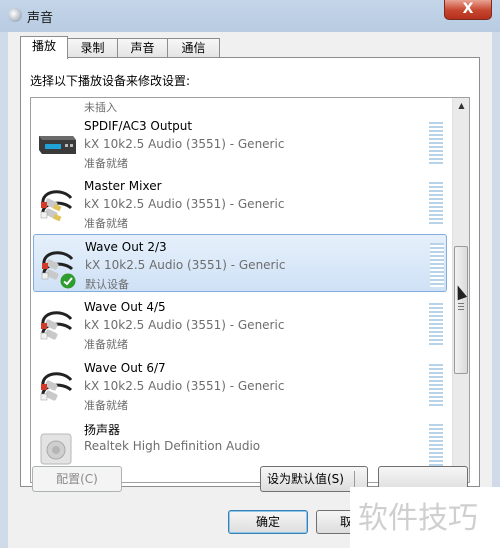 This screenshot has width=500, height=548. Describe the element at coordinates (461, 106) in the screenshot. I see `scroll-up-arrow-icon: ▲` at that location.